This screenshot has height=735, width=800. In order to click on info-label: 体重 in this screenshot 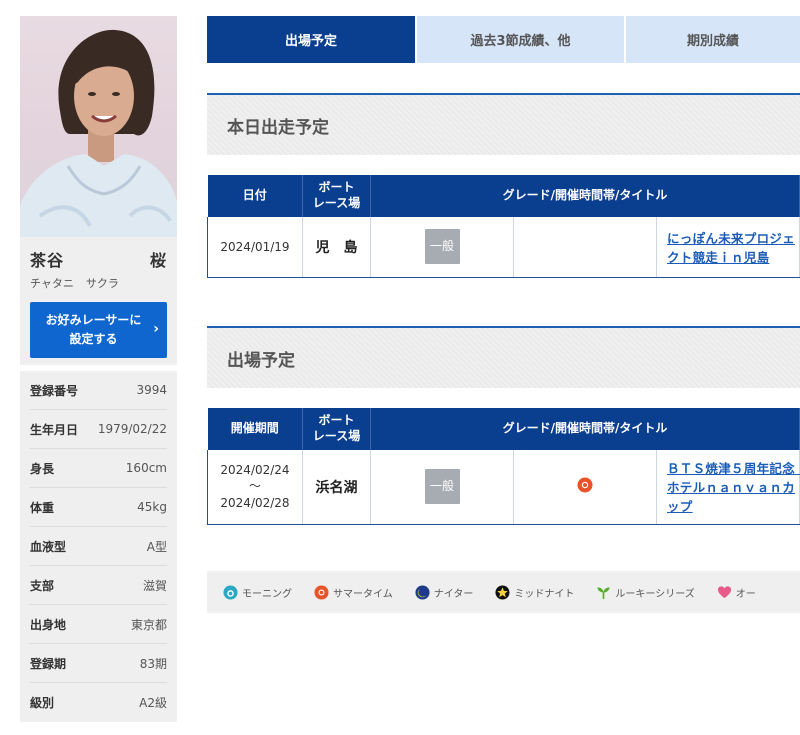, I will do `click(42, 507)`.